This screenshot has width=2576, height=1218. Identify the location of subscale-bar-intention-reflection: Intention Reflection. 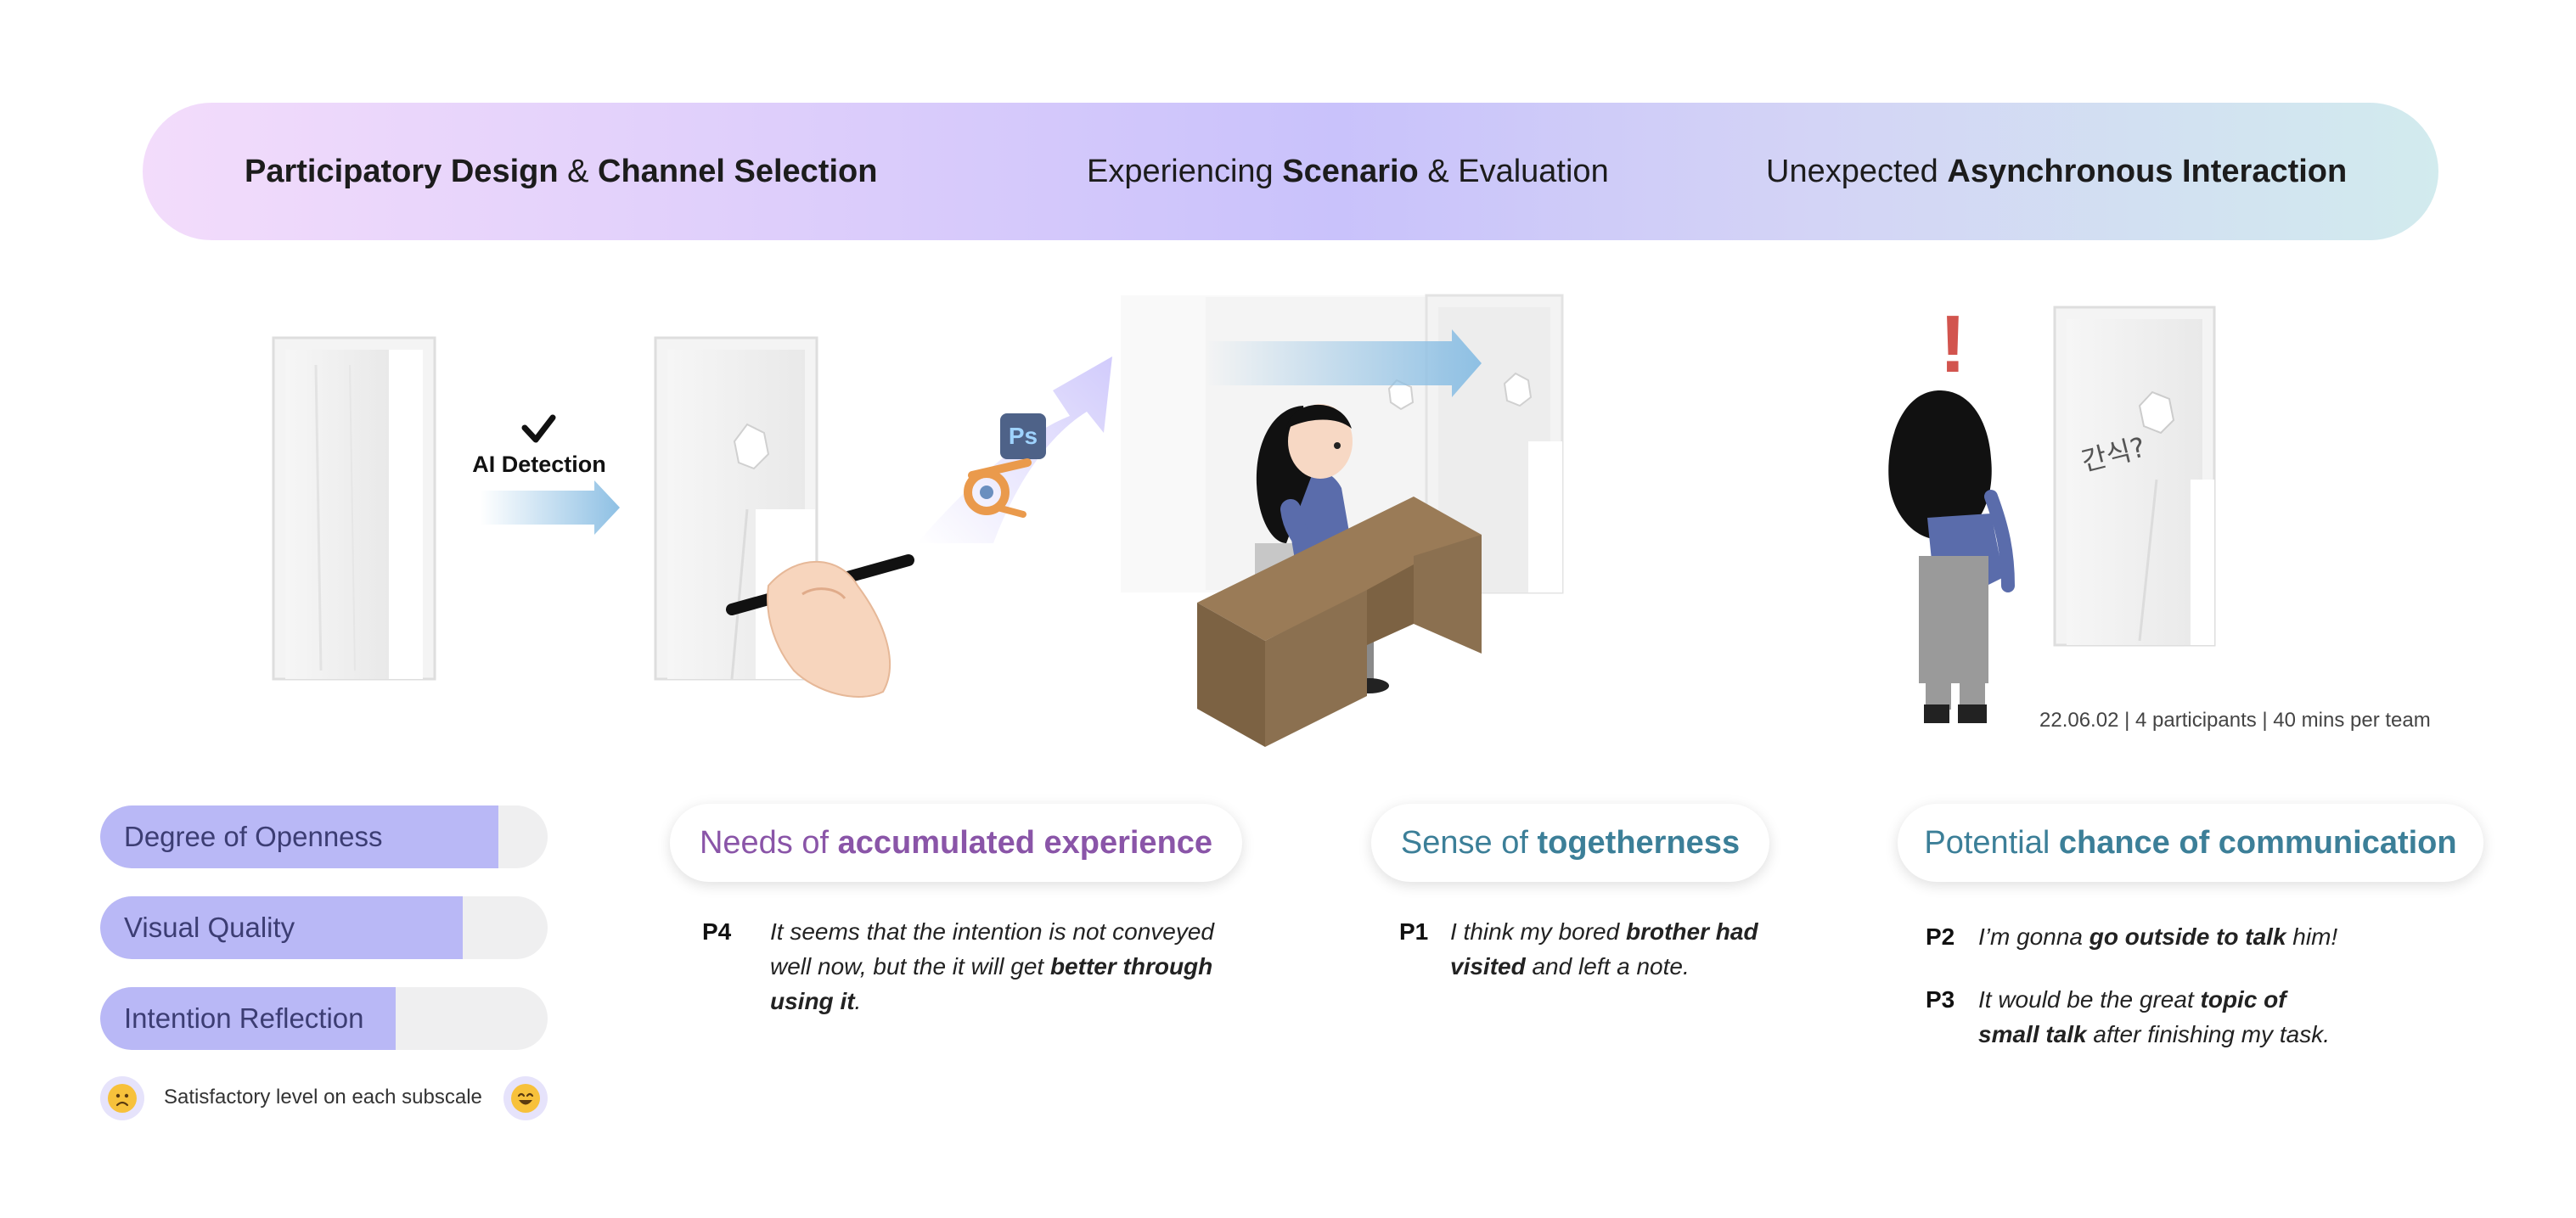
(324, 1018).